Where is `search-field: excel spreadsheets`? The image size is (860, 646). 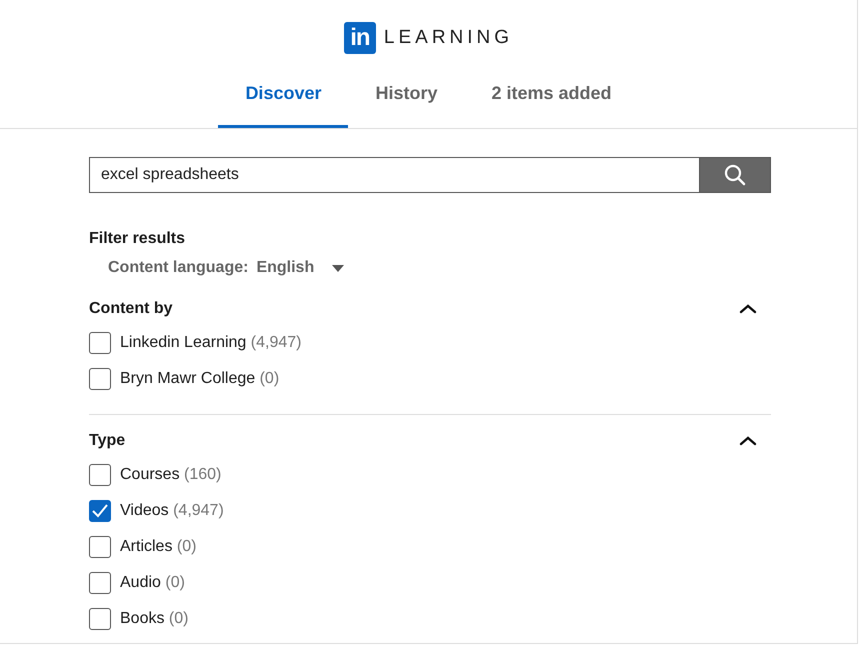
search-field: excel spreadsheets is located at coordinates (394, 175).